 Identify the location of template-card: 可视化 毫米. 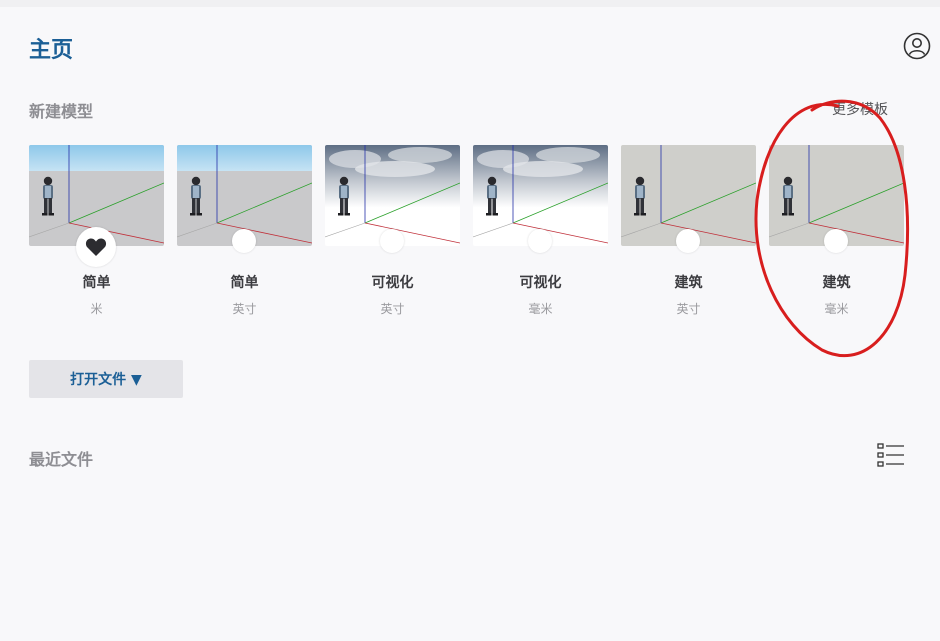
(541, 235).